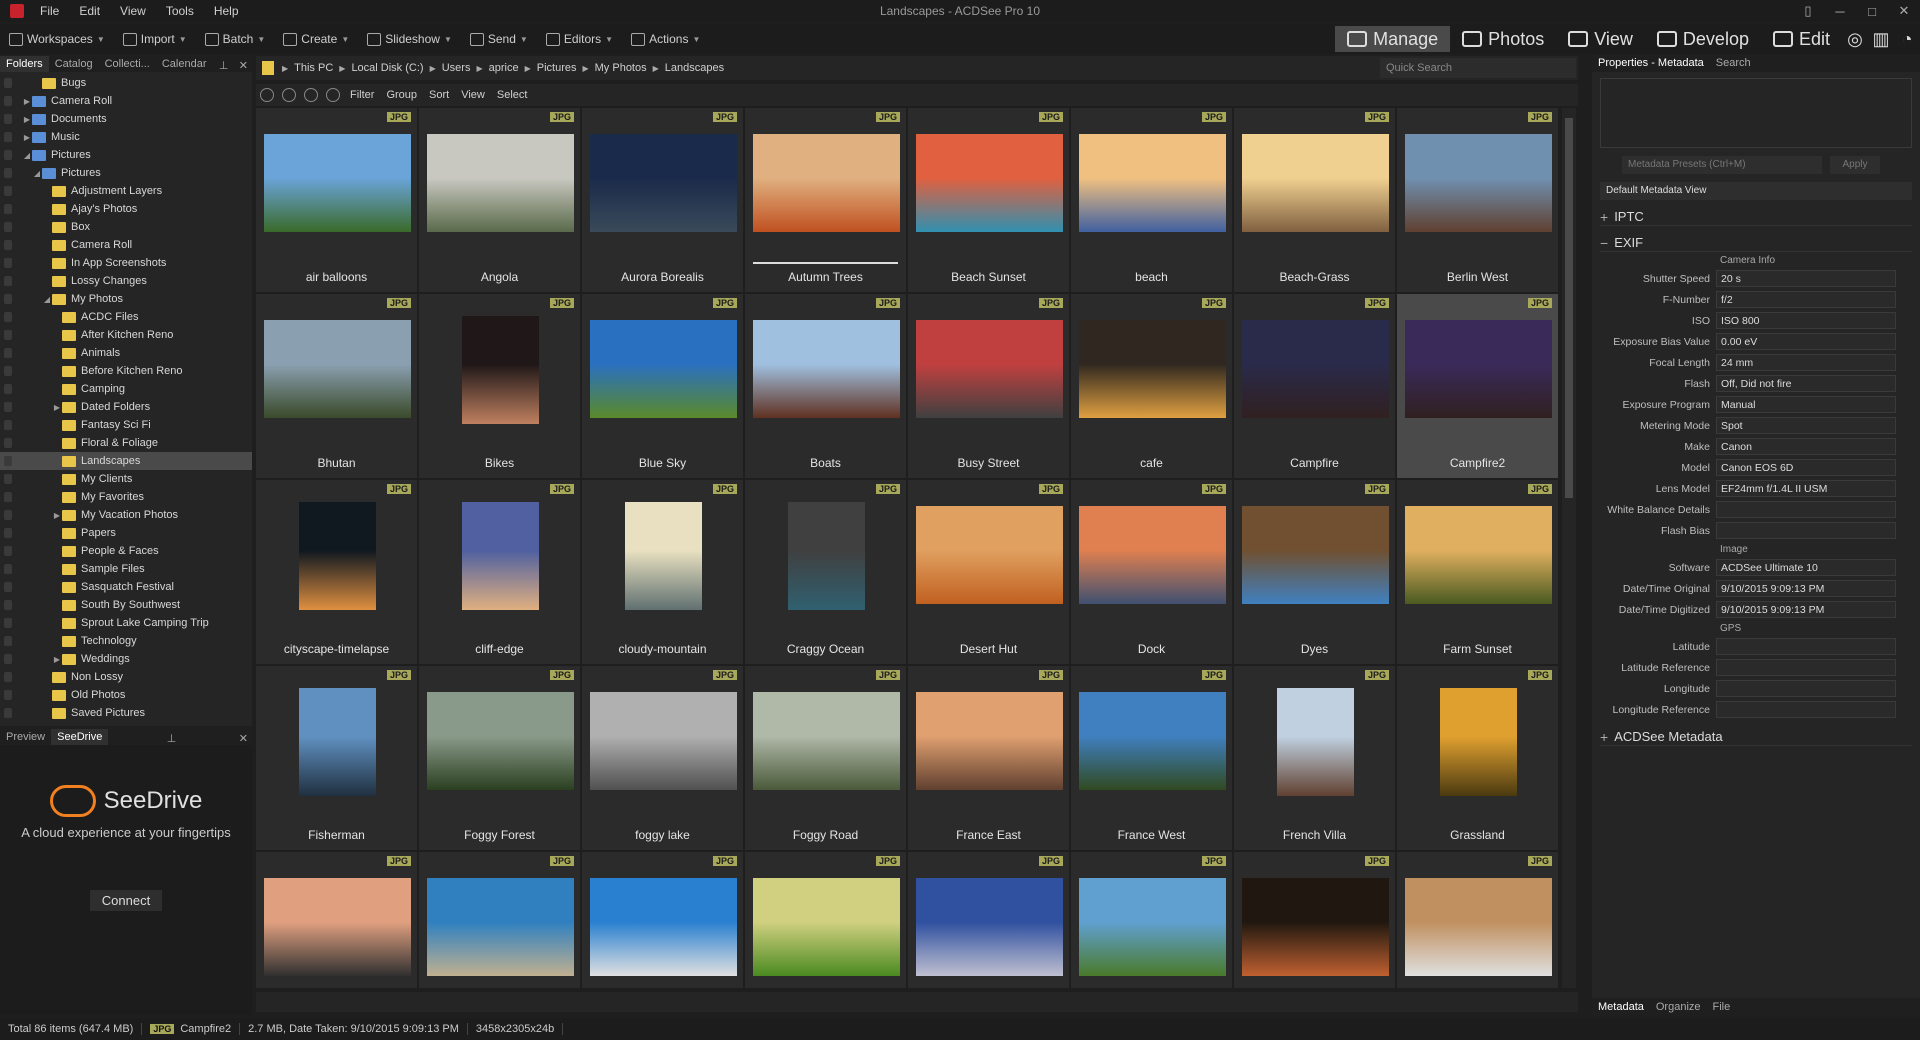 This screenshot has width=1920, height=1040. Describe the element at coordinates (1806, 446) in the screenshot. I see `exif-value-field: Canon` at that location.